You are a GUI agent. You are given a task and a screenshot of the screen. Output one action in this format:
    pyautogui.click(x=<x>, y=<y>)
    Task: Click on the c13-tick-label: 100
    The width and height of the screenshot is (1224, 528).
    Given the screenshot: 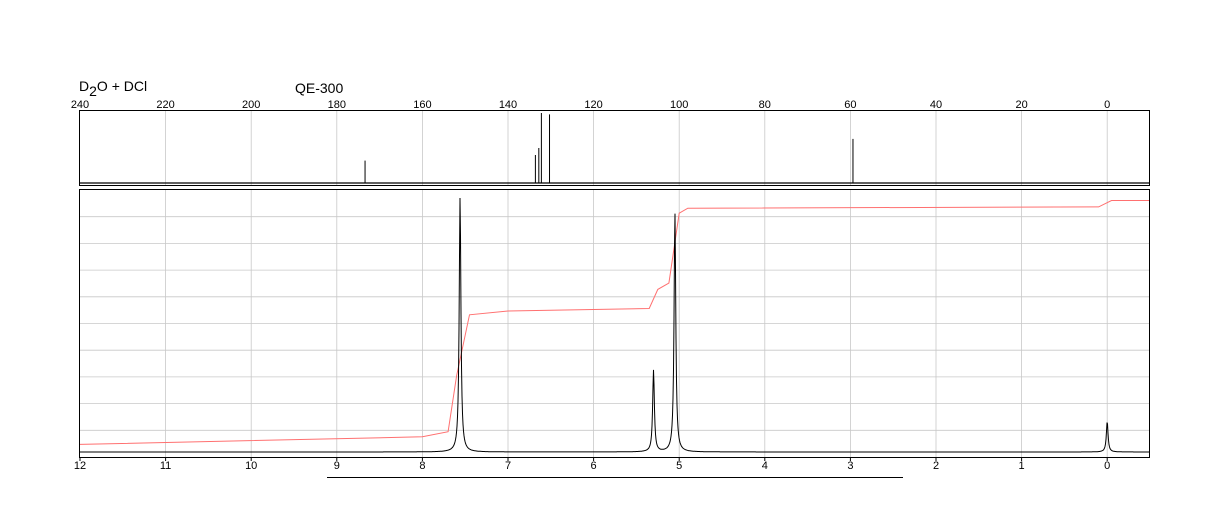 What is the action you would take?
    pyautogui.click(x=679, y=105)
    